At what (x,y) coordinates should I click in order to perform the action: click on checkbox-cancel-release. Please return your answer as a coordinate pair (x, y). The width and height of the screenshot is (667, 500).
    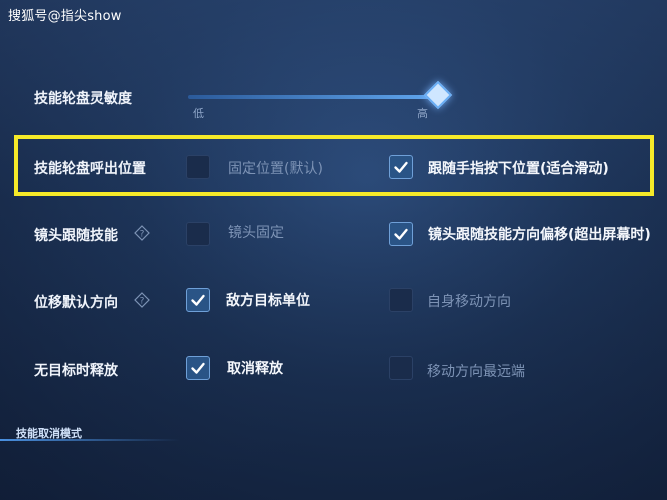
    Looking at the image, I should click on (198, 368).